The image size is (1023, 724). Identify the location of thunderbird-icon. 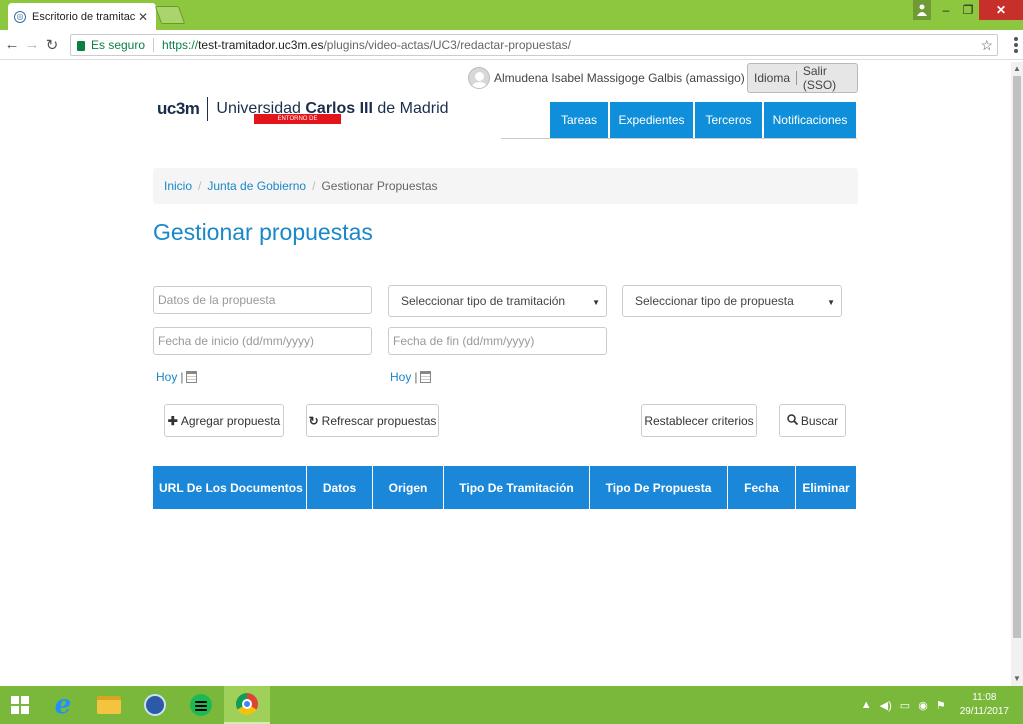
(155, 705).